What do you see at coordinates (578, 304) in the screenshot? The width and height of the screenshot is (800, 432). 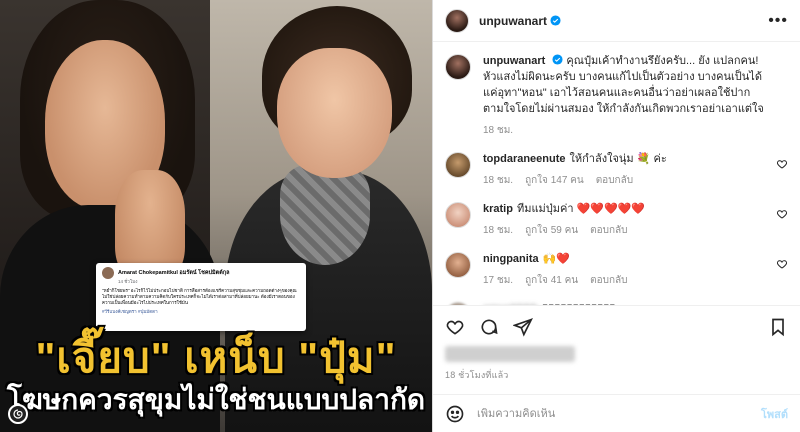 I see `comment-text: 555555555555` at bounding box center [578, 304].